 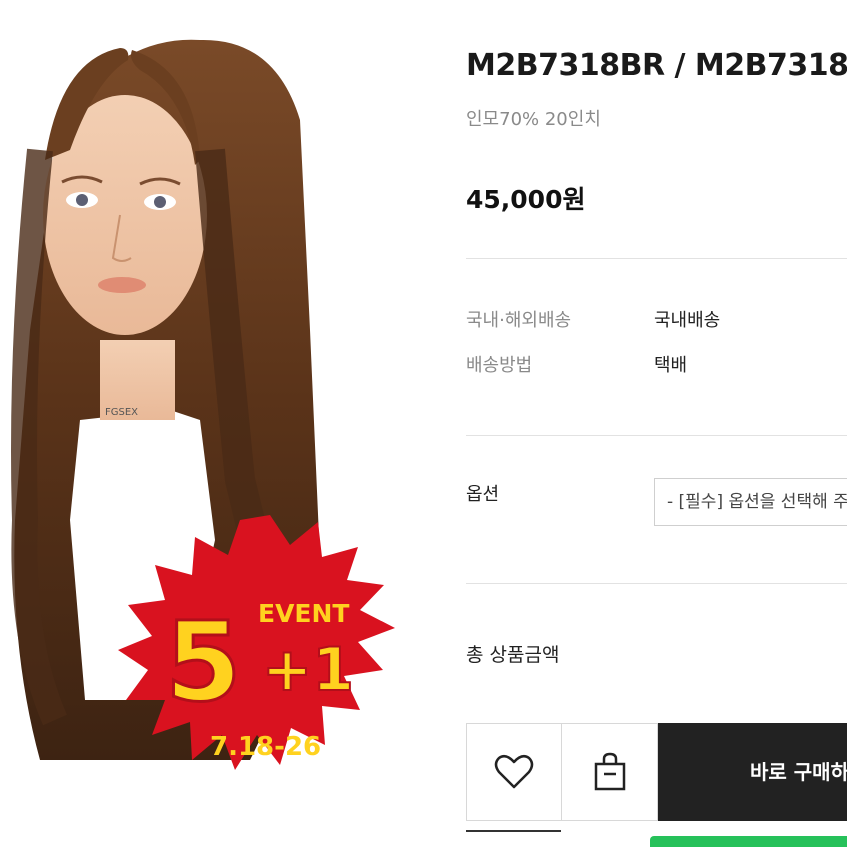 I want to click on add-to-cart-button, so click(x=609, y=772).